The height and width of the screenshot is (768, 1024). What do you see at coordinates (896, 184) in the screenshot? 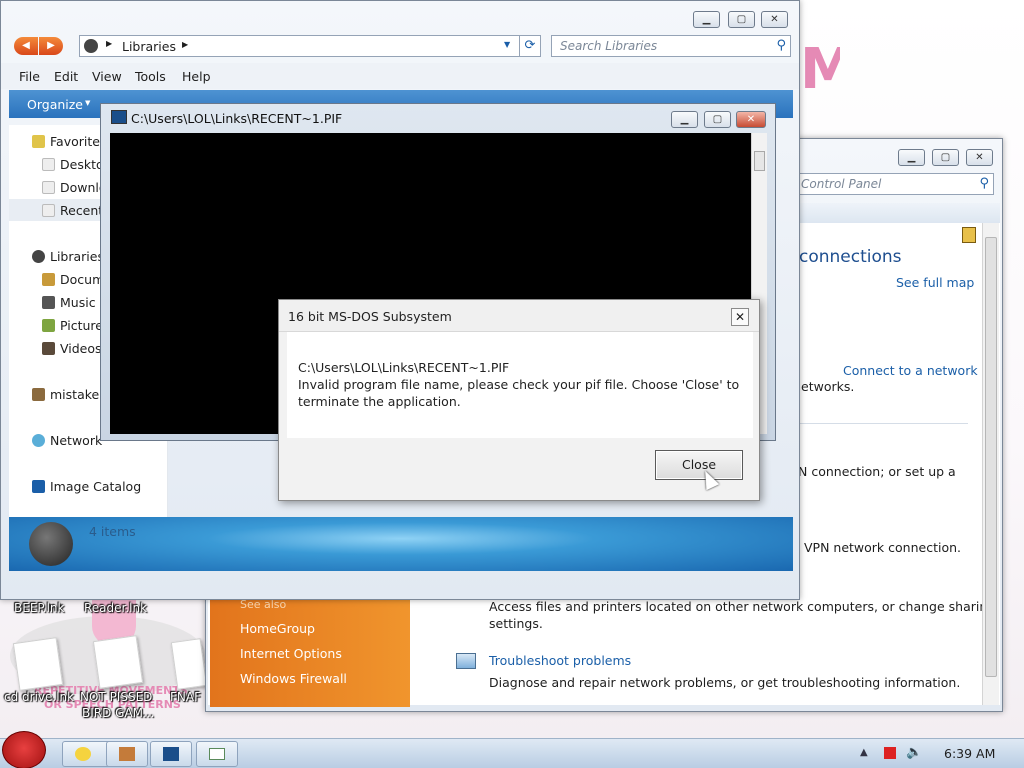
I see `control-panel-search: Control Panel ⚲` at bounding box center [896, 184].